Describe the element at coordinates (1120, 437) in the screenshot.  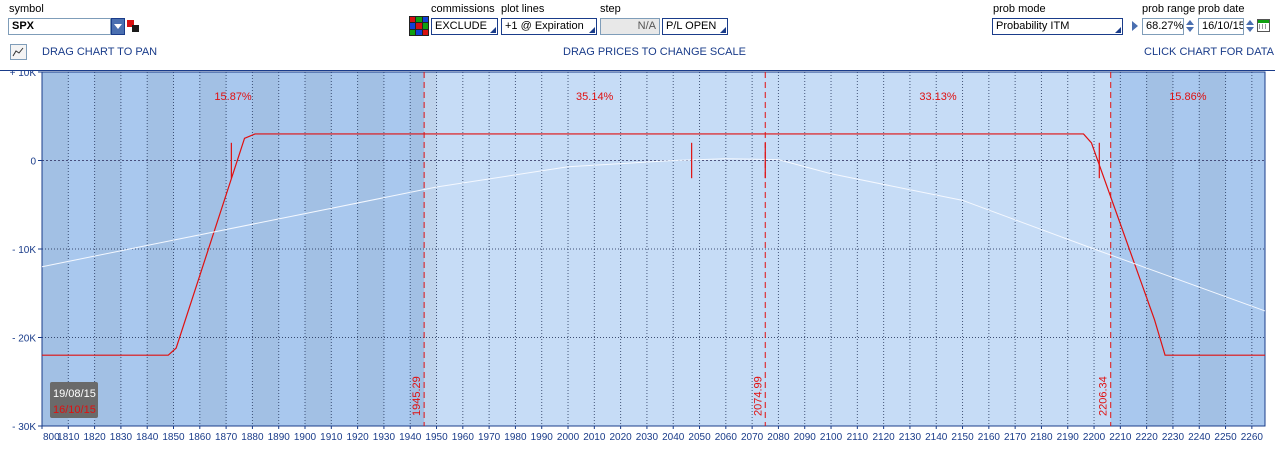
I see `x-axis-label: 2210` at that location.